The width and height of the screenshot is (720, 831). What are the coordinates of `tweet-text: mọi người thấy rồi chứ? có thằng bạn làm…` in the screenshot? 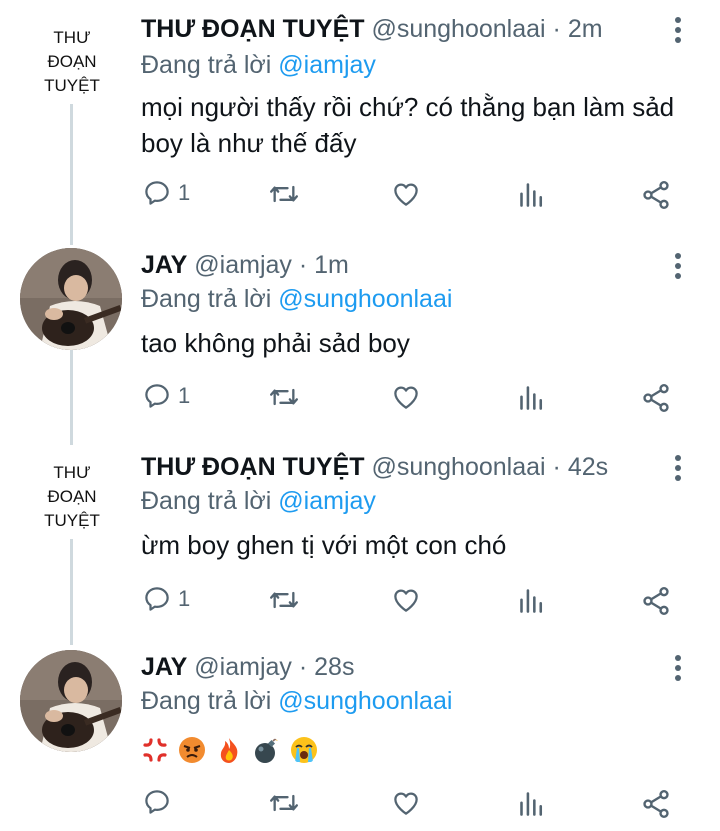 It's located at (408, 125).